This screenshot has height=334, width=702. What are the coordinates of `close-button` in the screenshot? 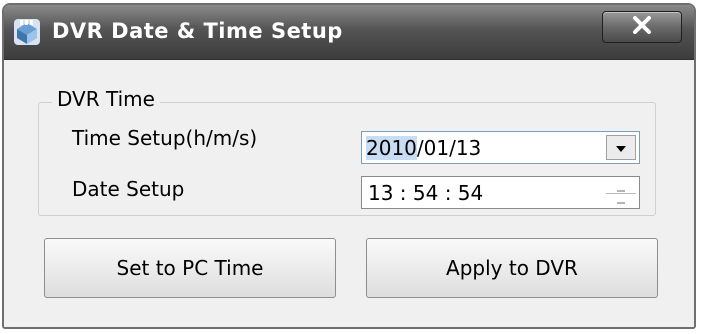 It's located at (642, 27).